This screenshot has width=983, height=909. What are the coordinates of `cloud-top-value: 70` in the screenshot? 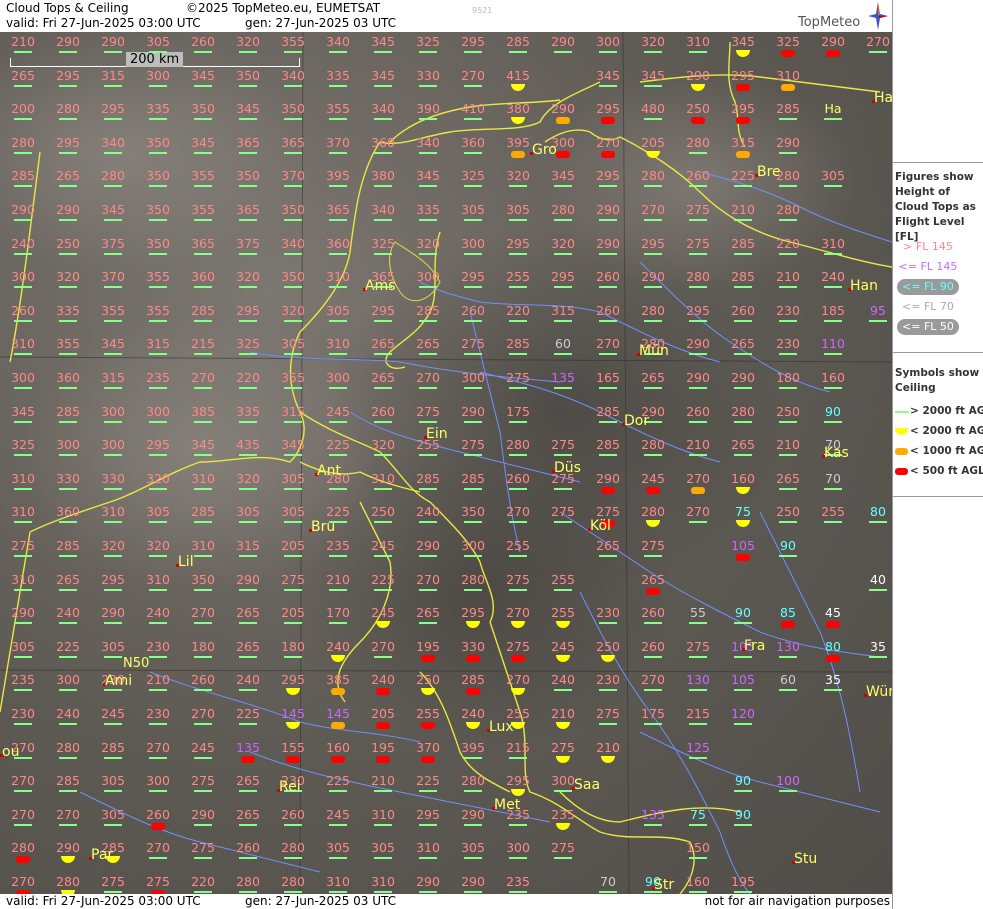 It's located at (833, 478).